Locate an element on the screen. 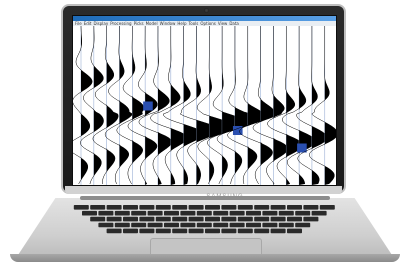 This screenshot has width=410, height=267. webcam-icon is located at coordinates (206, 10).